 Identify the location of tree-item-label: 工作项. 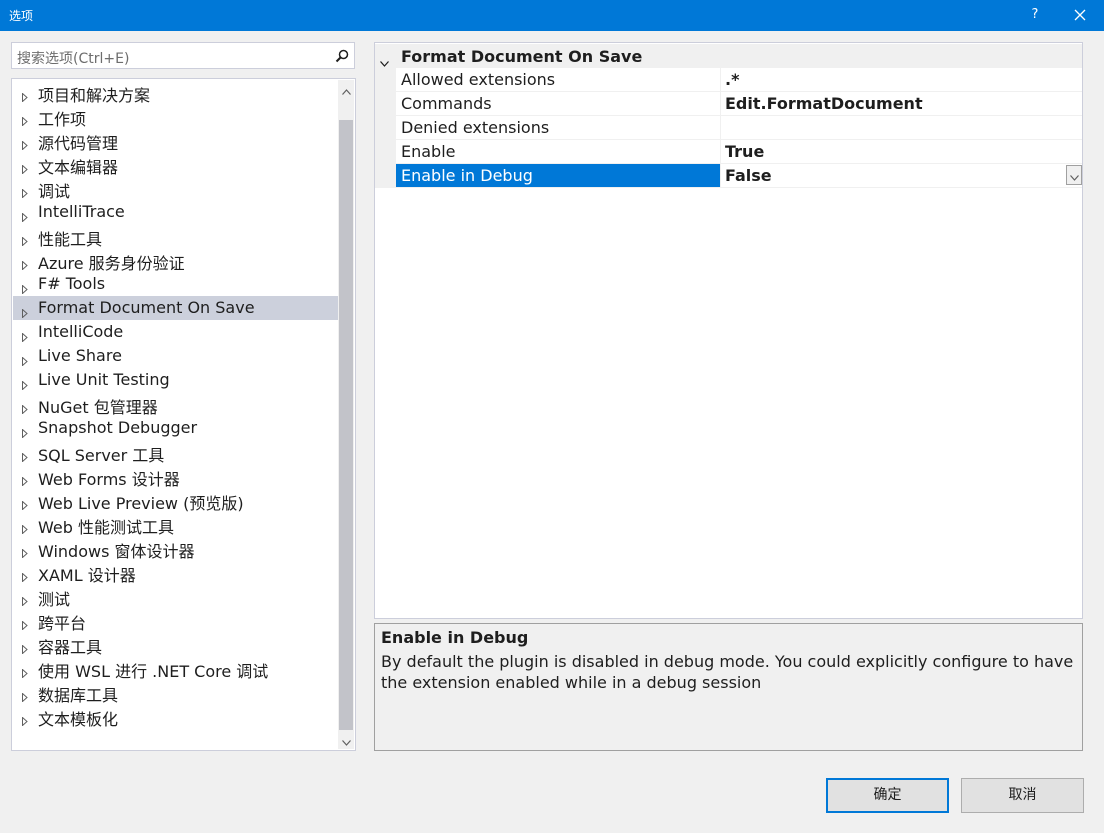
(62, 119).